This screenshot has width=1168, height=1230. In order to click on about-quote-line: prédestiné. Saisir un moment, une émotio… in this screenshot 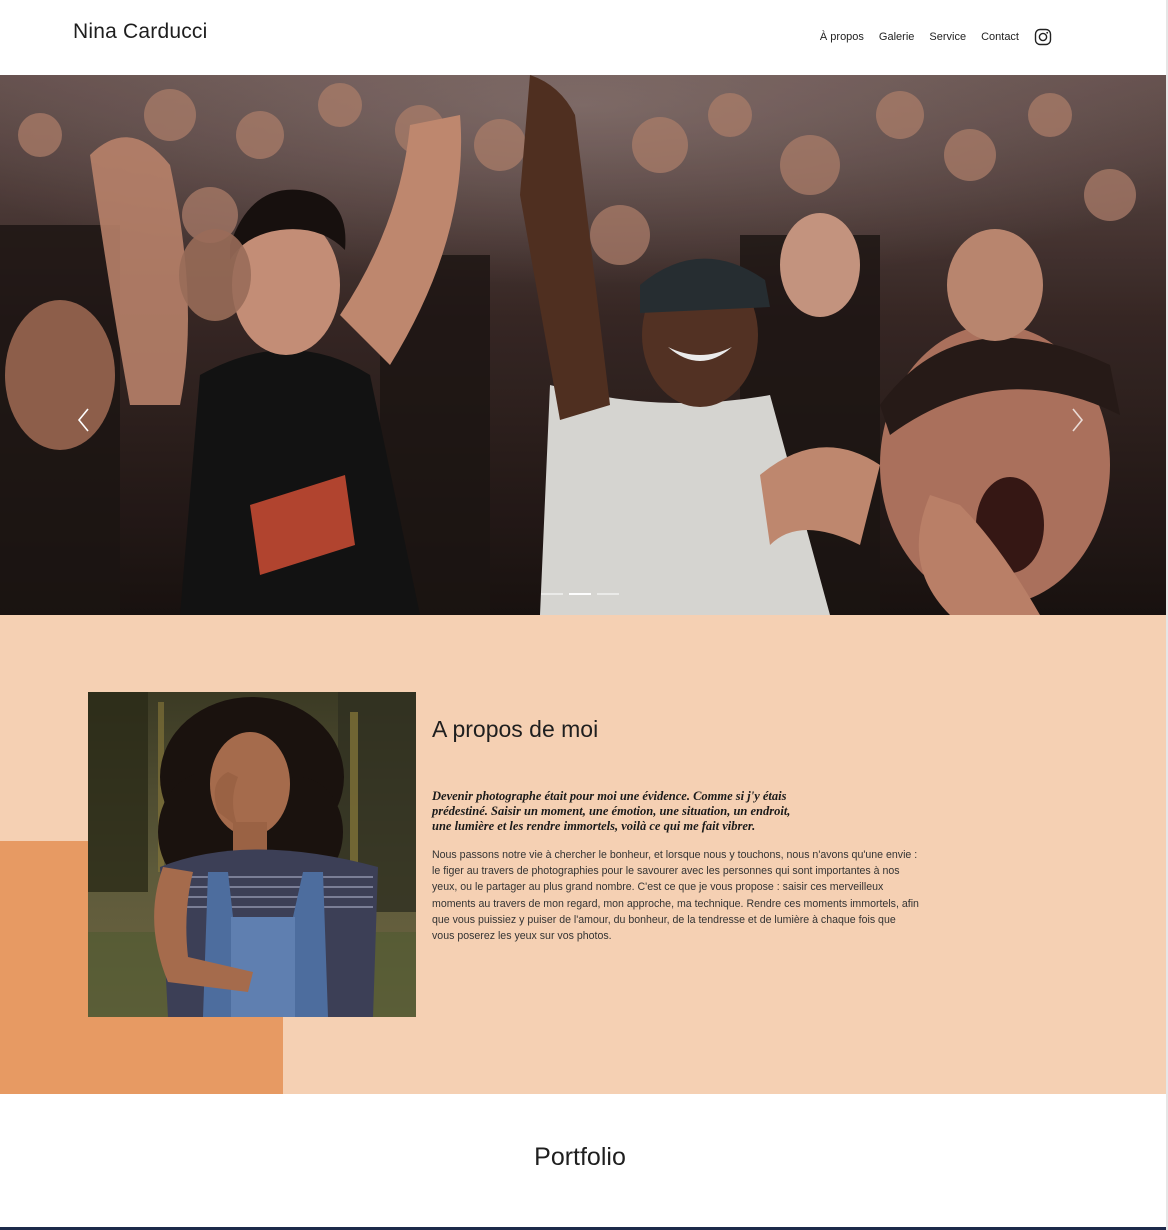, I will do `click(611, 811)`.